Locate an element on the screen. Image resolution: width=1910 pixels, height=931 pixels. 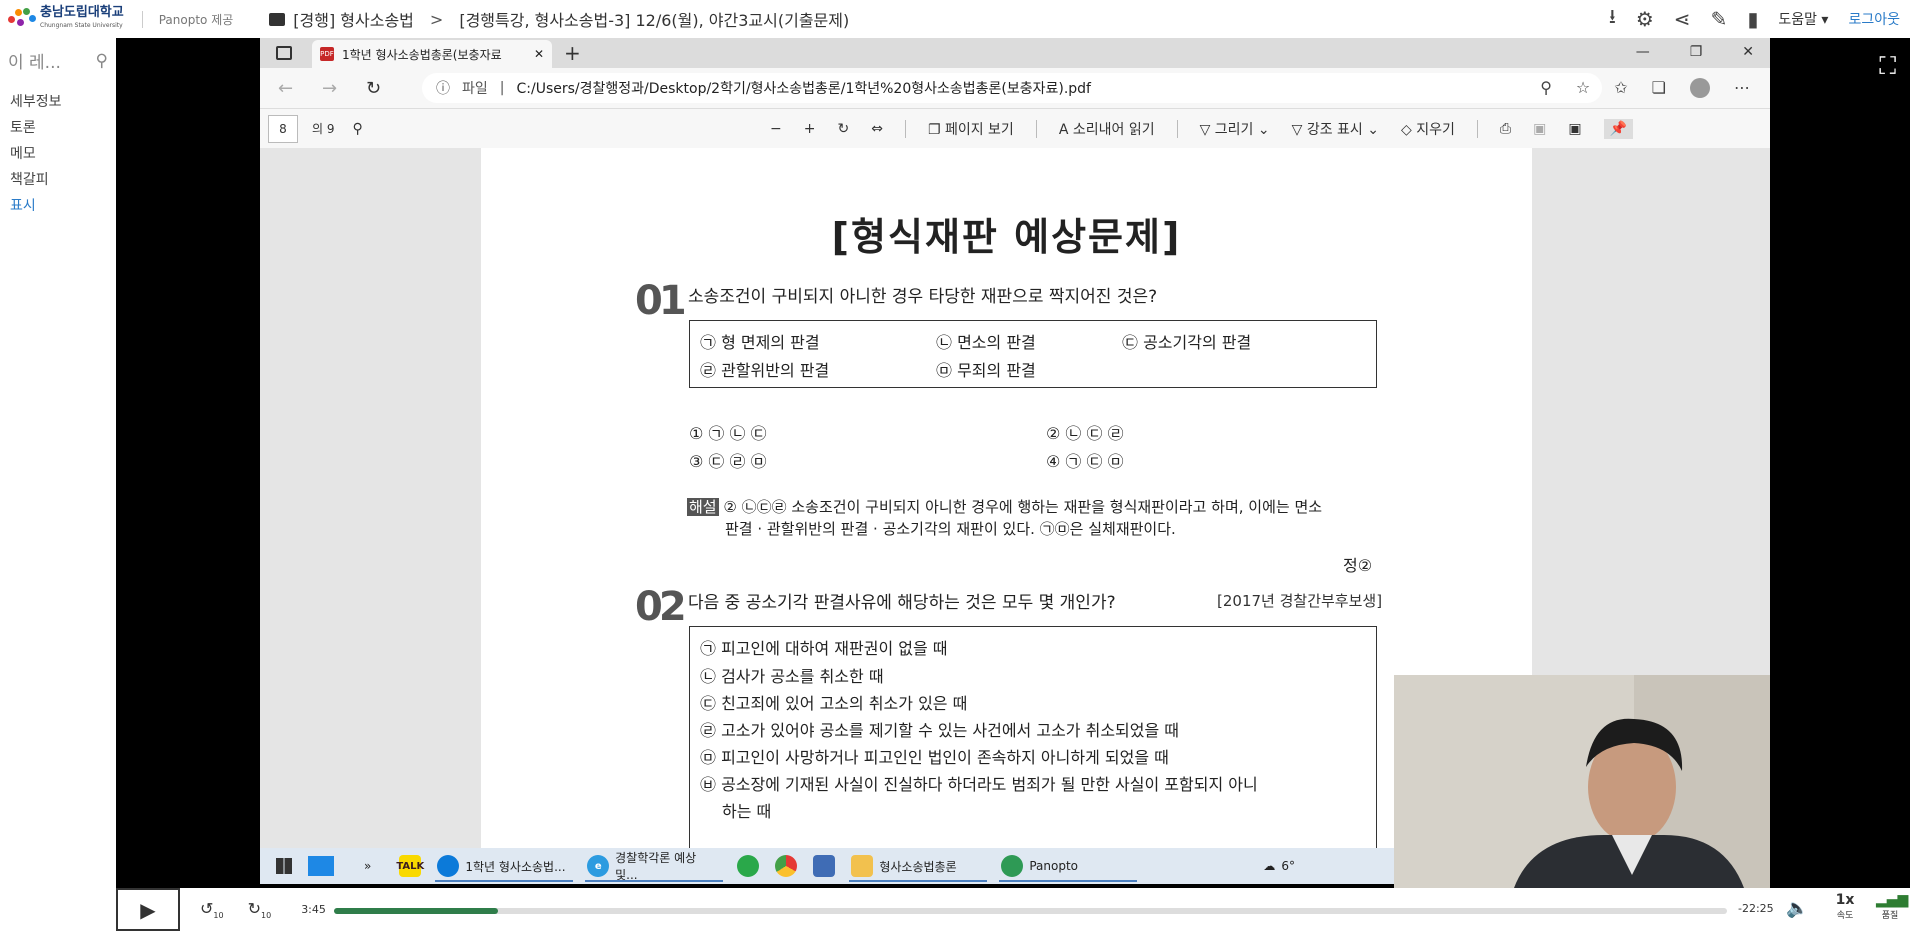
remaining-time: -22:25 is located at coordinates (1756, 908).